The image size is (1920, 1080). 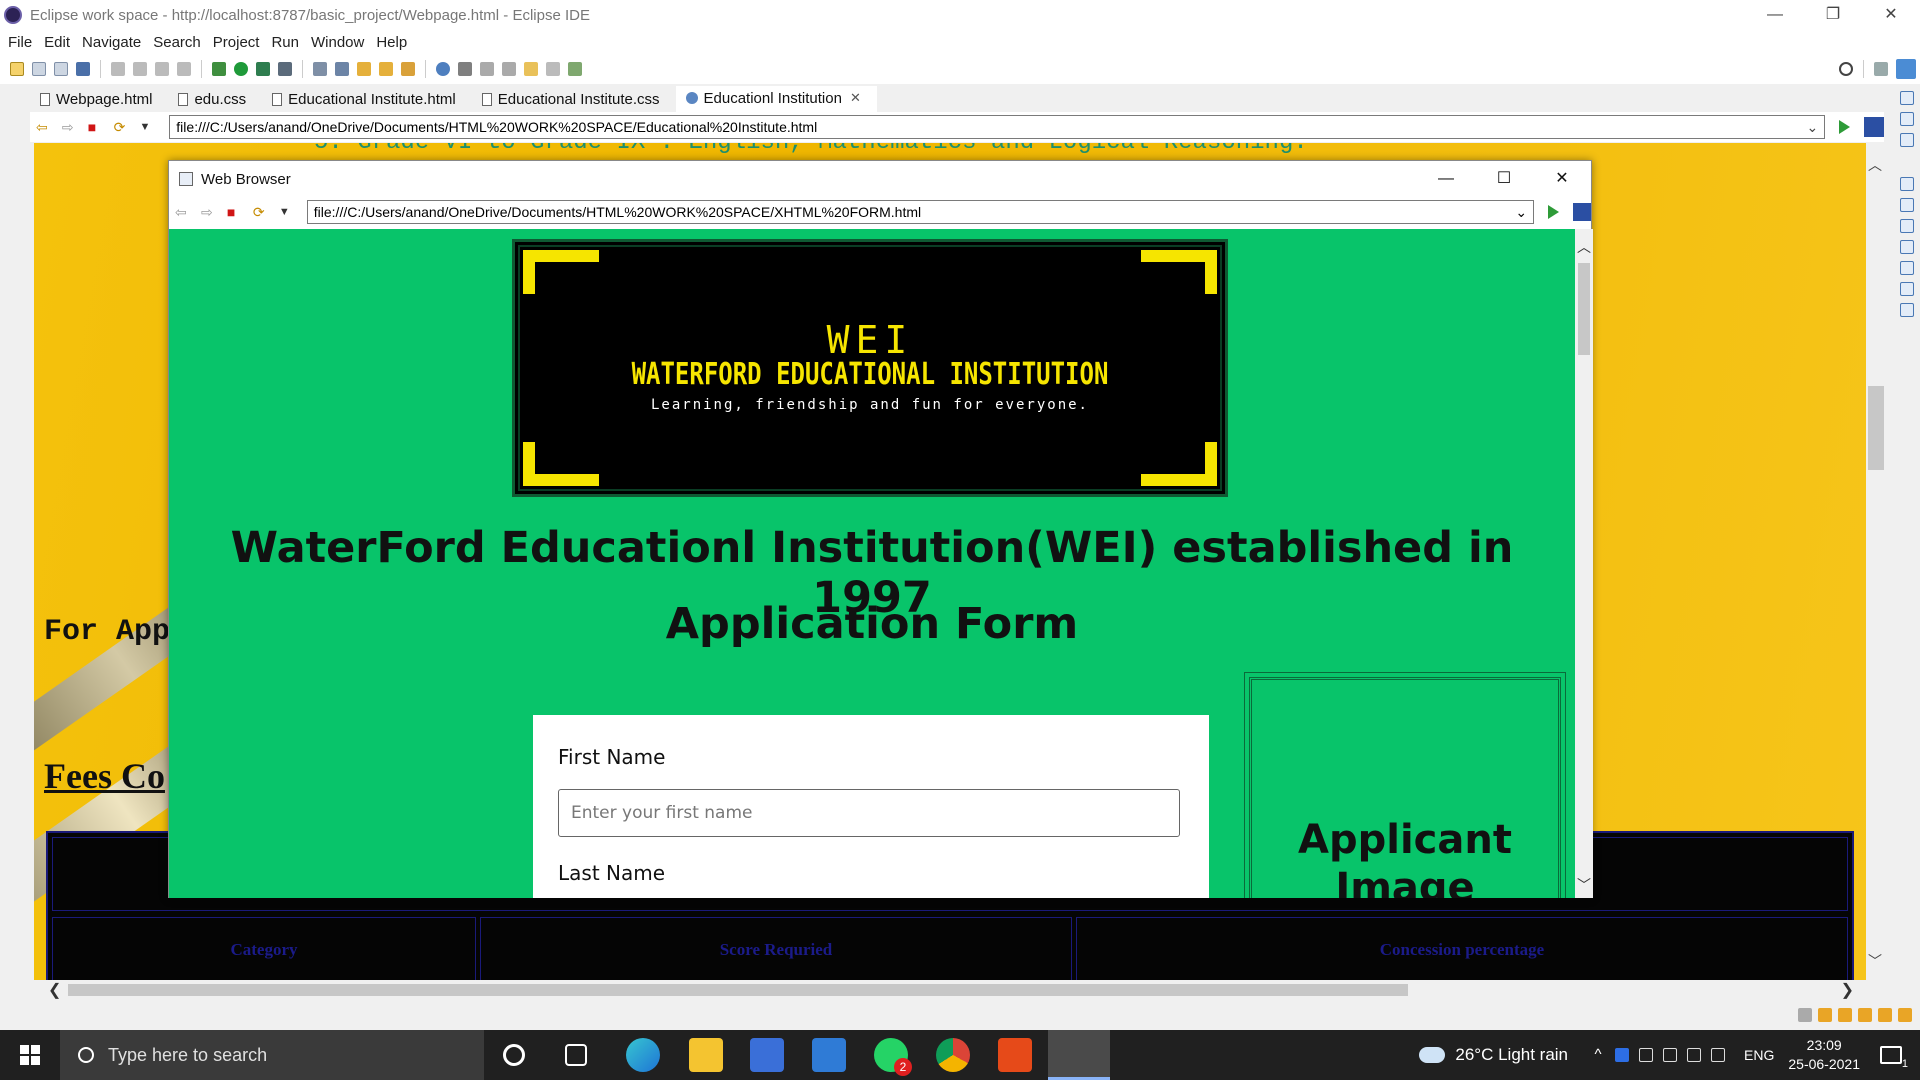 What do you see at coordinates (1907, 268) in the screenshot?
I see `data-source-icon` at bounding box center [1907, 268].